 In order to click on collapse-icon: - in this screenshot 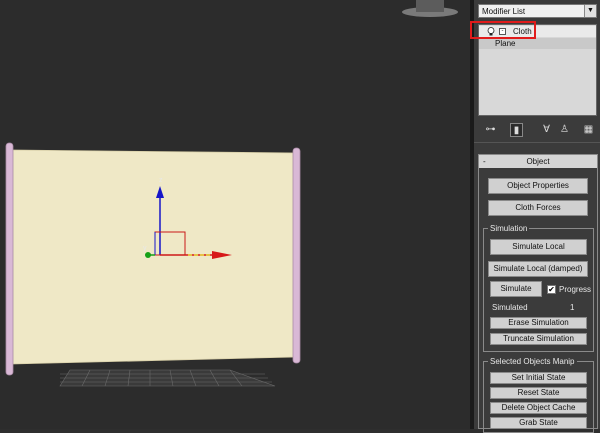, I will do `click(484, 161)`.